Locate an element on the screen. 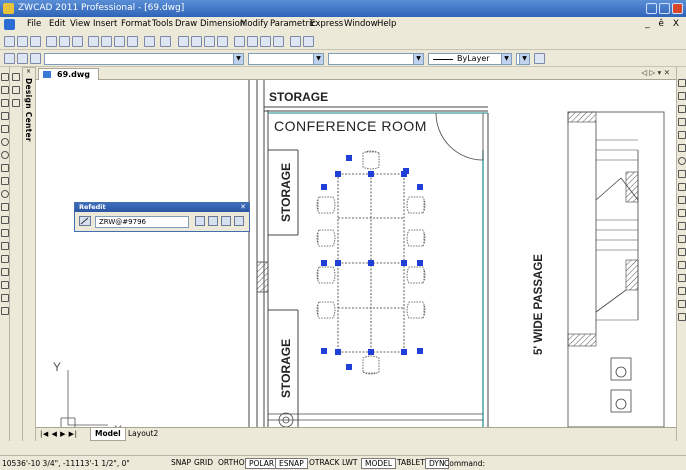 The image size is (686, 470). menu-help: Help is located at coordinates (386, 24).